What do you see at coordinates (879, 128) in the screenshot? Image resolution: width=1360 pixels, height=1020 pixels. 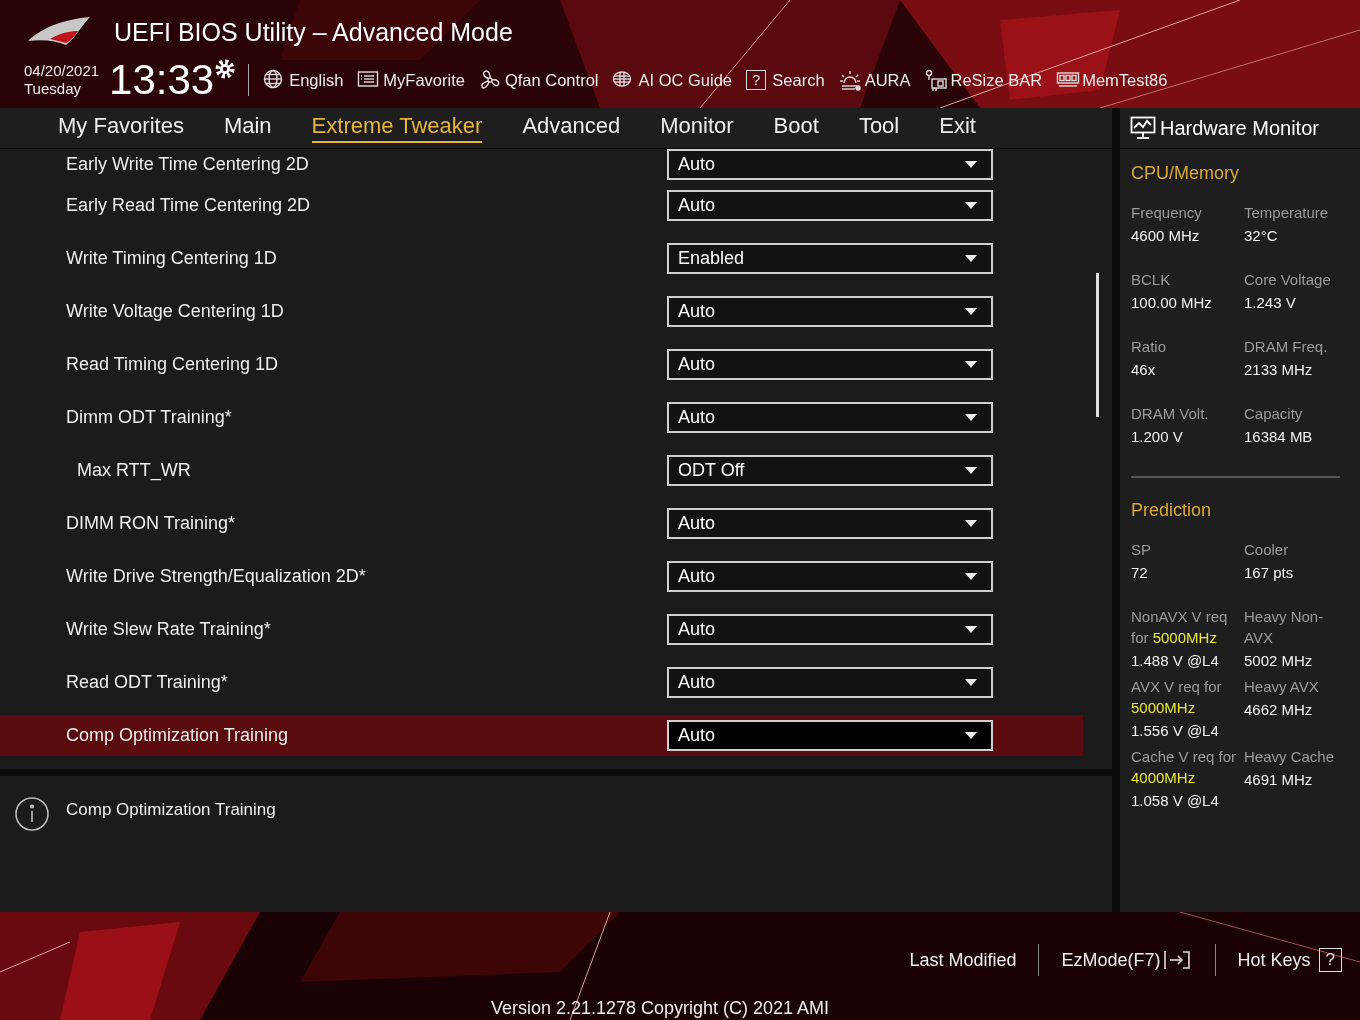 I see `tab: Tool` at bounding box center [879, 128].